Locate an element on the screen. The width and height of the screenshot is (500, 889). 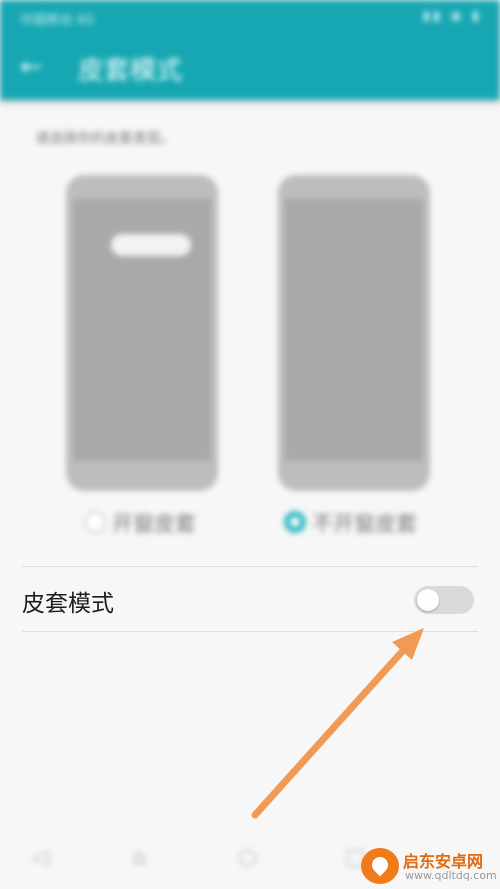
watermark-logo-icon is located at coordinates (380, 866).